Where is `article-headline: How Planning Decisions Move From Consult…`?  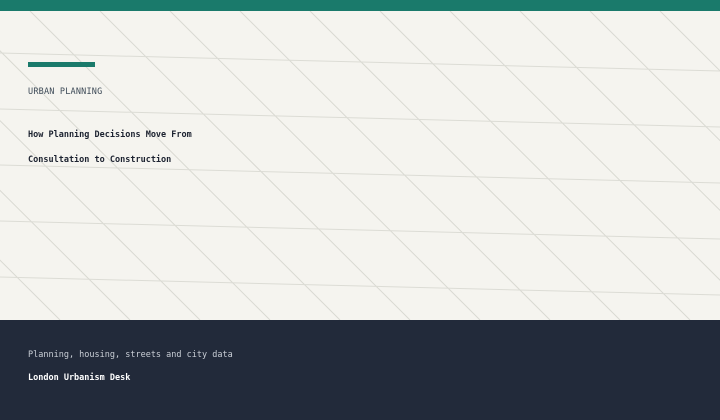
article-headline: How Planning Decisions Move From Consult… is located at coordinates (158, 148).